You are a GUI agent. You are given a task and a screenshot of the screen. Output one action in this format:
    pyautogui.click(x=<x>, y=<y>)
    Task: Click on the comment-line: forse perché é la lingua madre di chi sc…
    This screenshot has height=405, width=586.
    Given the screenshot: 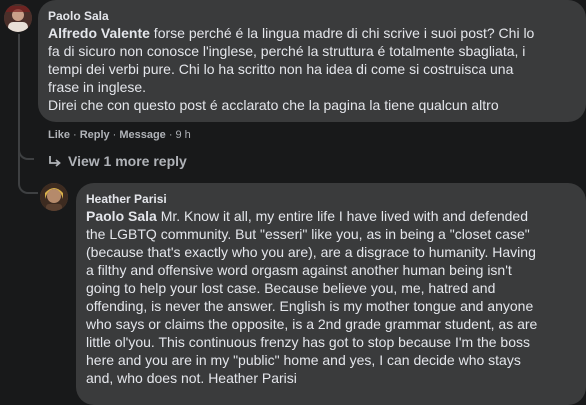 What is the action you would take?
    pyautogui.click(x=342, y=33)
    